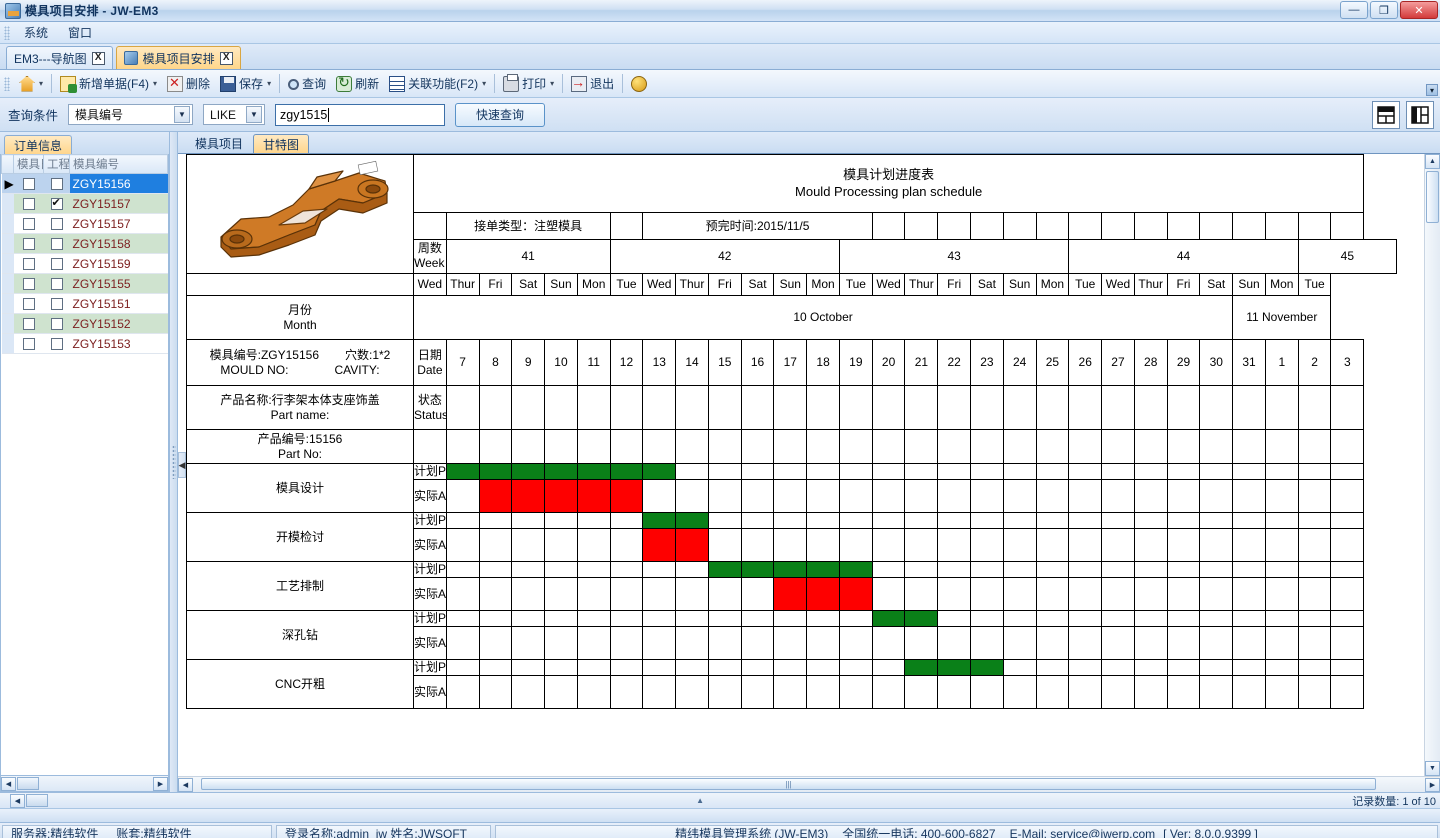  I want to click on close-icon: X, so click(226, 58).